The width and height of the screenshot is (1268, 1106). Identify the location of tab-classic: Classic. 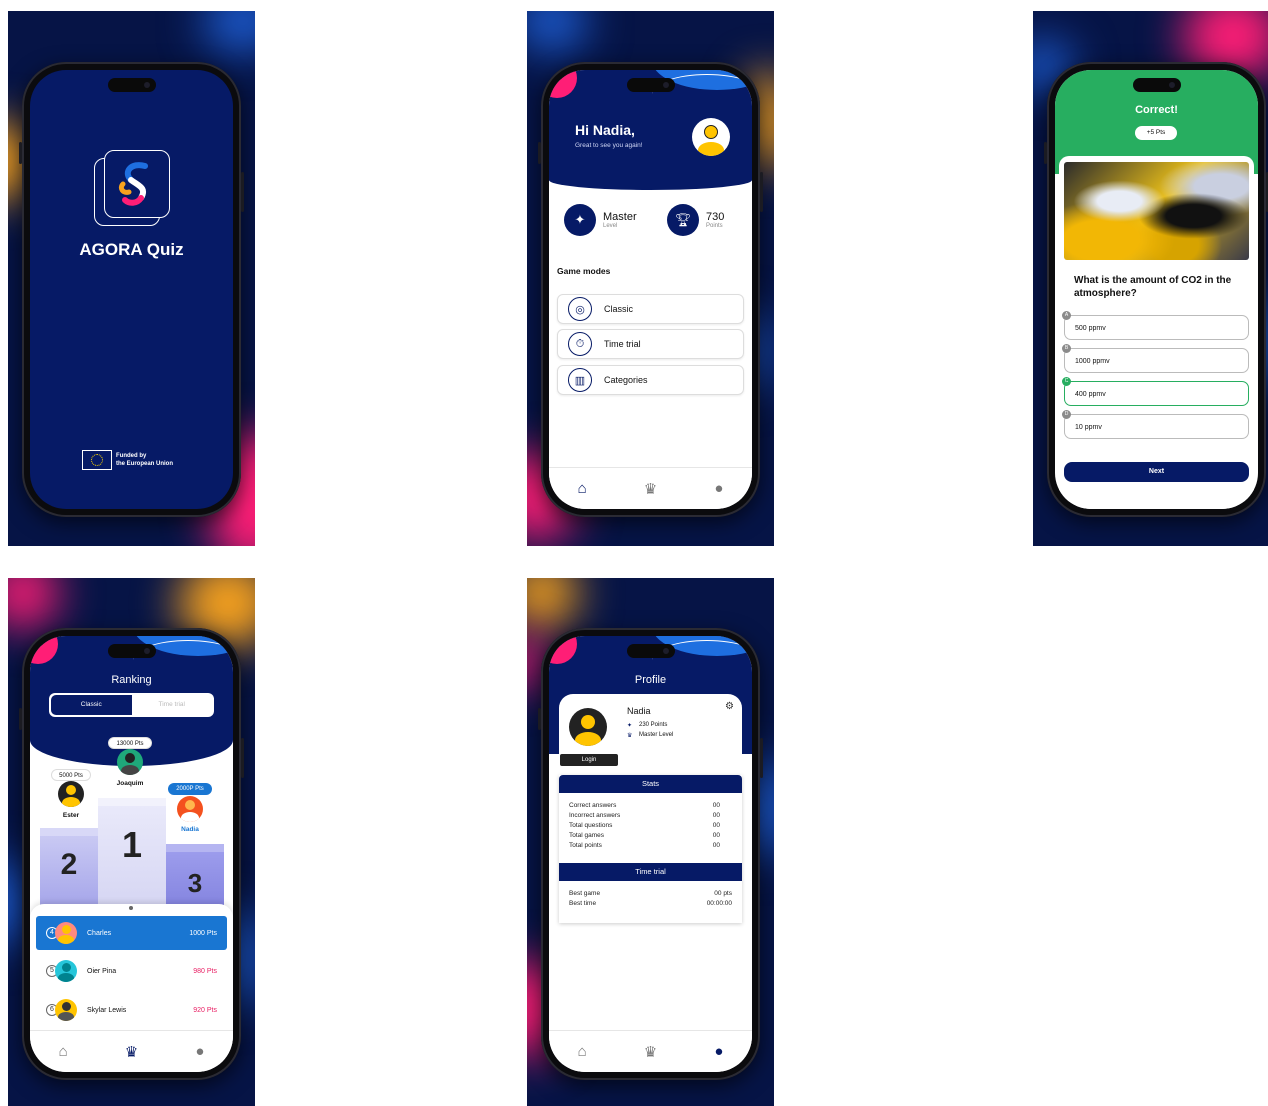
(91, 705).